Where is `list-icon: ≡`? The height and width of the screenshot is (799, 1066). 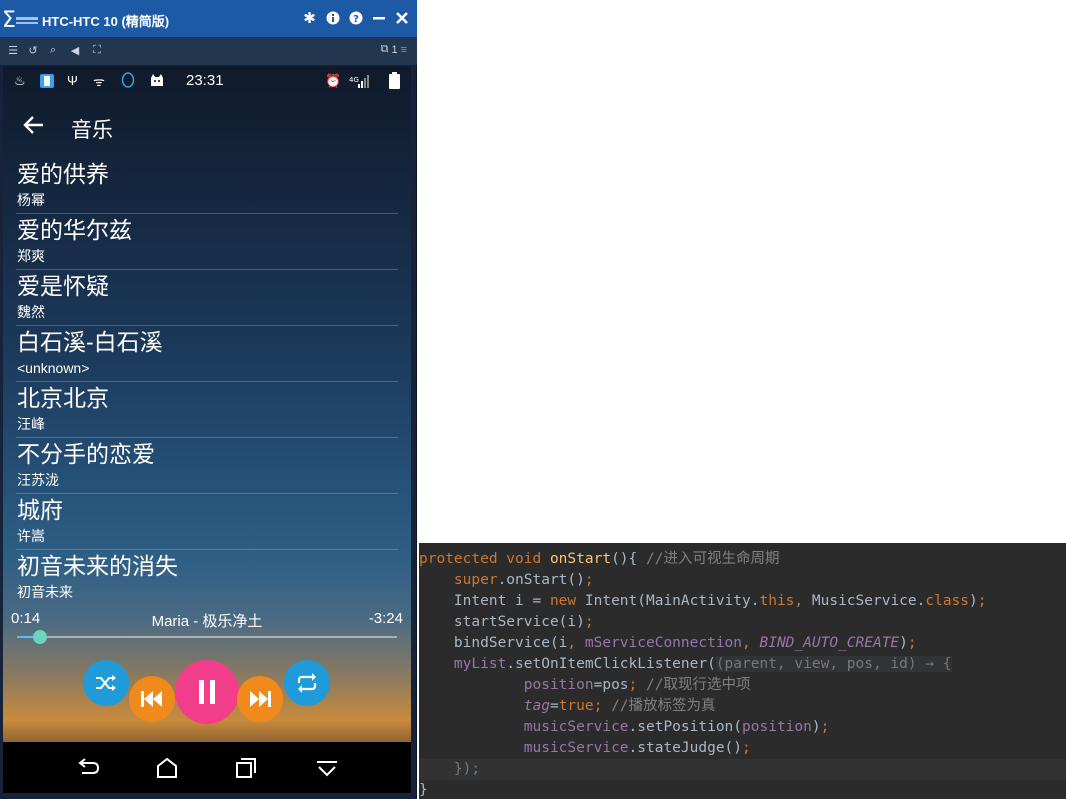
list-icon: ≡ is located at coordinates (403, 49).